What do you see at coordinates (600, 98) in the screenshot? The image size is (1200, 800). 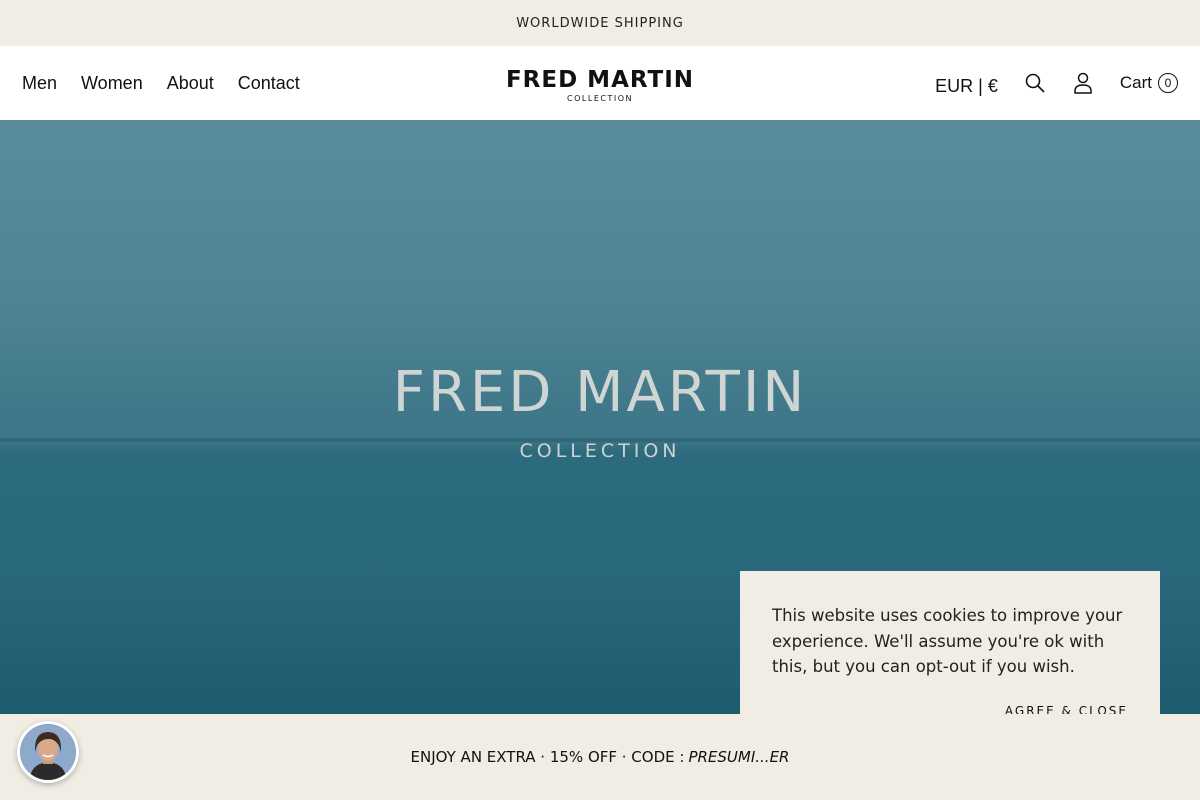 I see `logo-subtitle: COLLECTION` at bounding box center [600, 98].